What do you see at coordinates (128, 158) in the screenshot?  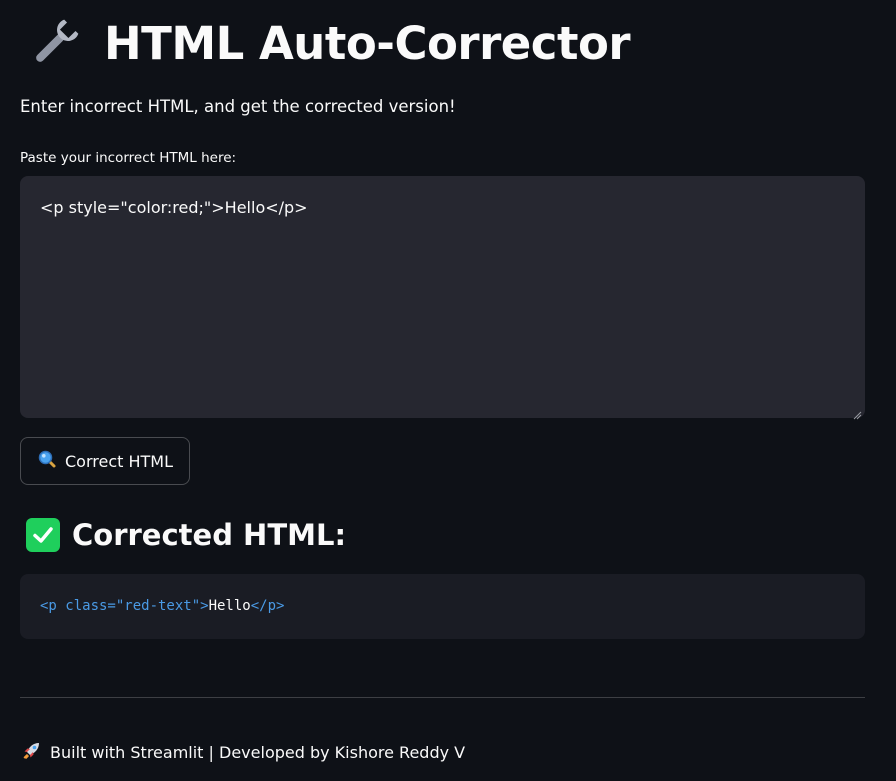 I see `html-input-label: Paste your incorrect HTML here:` at bounding box center [128, 158].